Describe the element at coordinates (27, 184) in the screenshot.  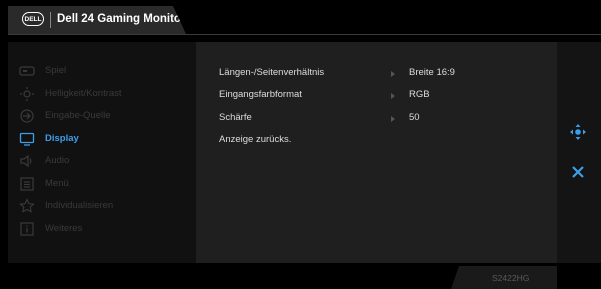
I see `menu-icon` at that location.